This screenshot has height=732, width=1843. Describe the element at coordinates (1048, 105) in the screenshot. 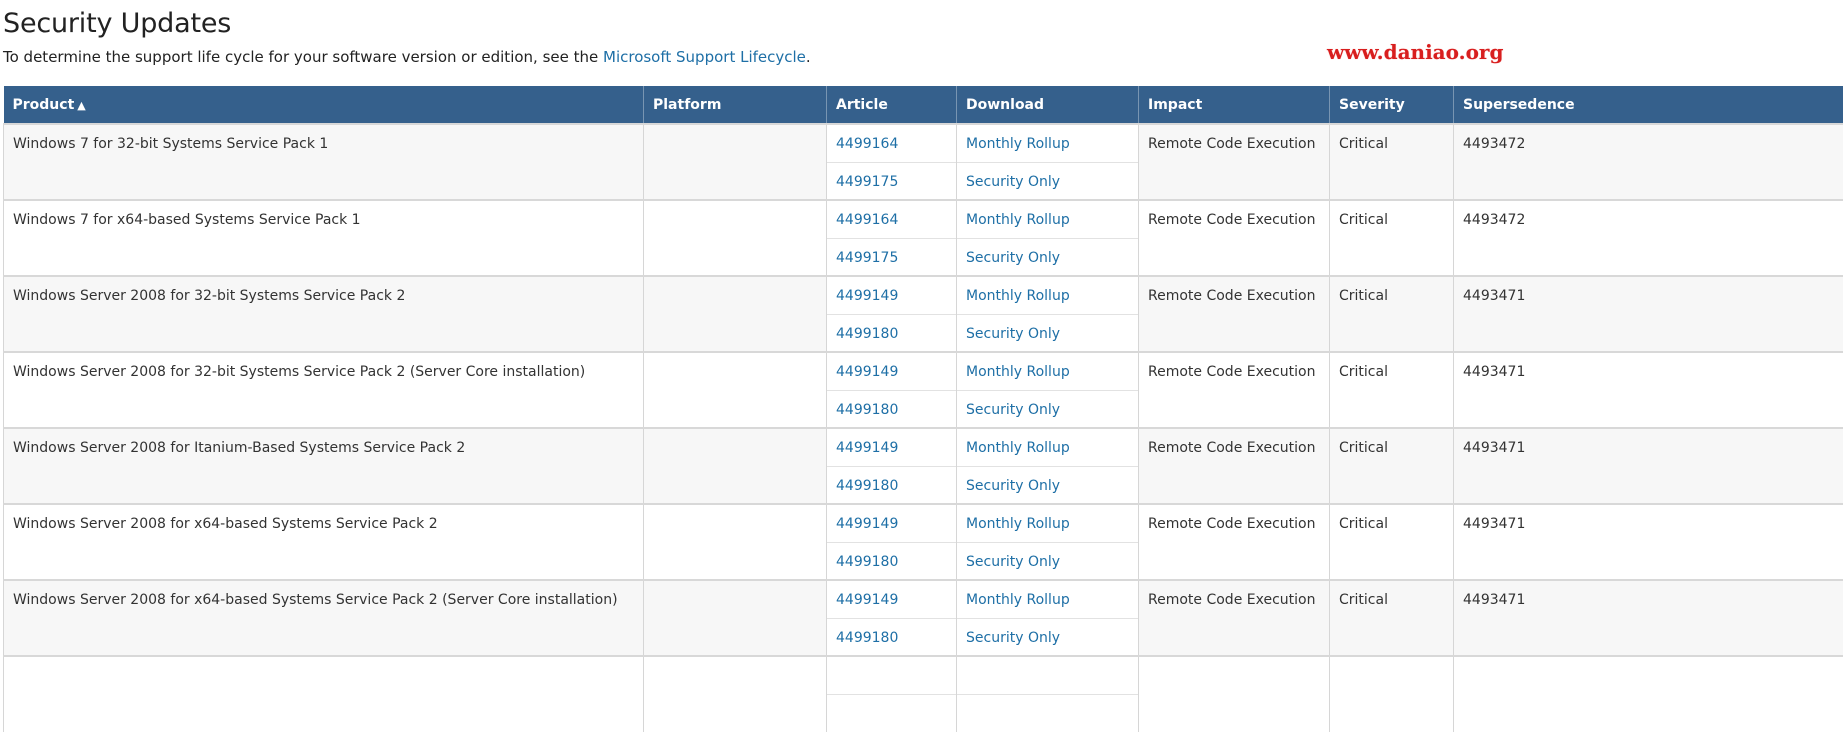

I see `column-header-download: Download` at that location.